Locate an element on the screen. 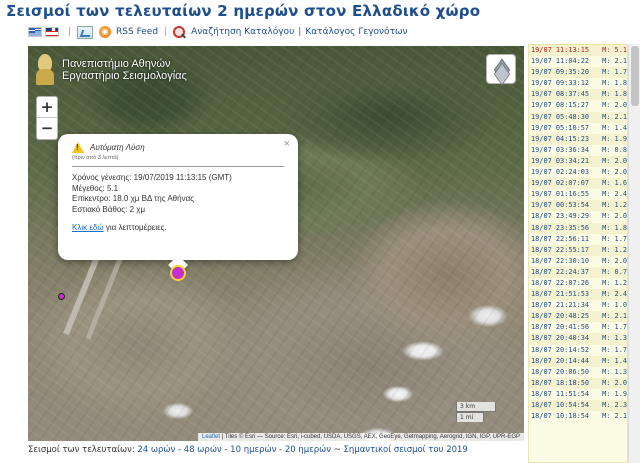 The width and height of the screenshot is (640, 463). zoom-out-button: − is located at coordinates (47, 128).